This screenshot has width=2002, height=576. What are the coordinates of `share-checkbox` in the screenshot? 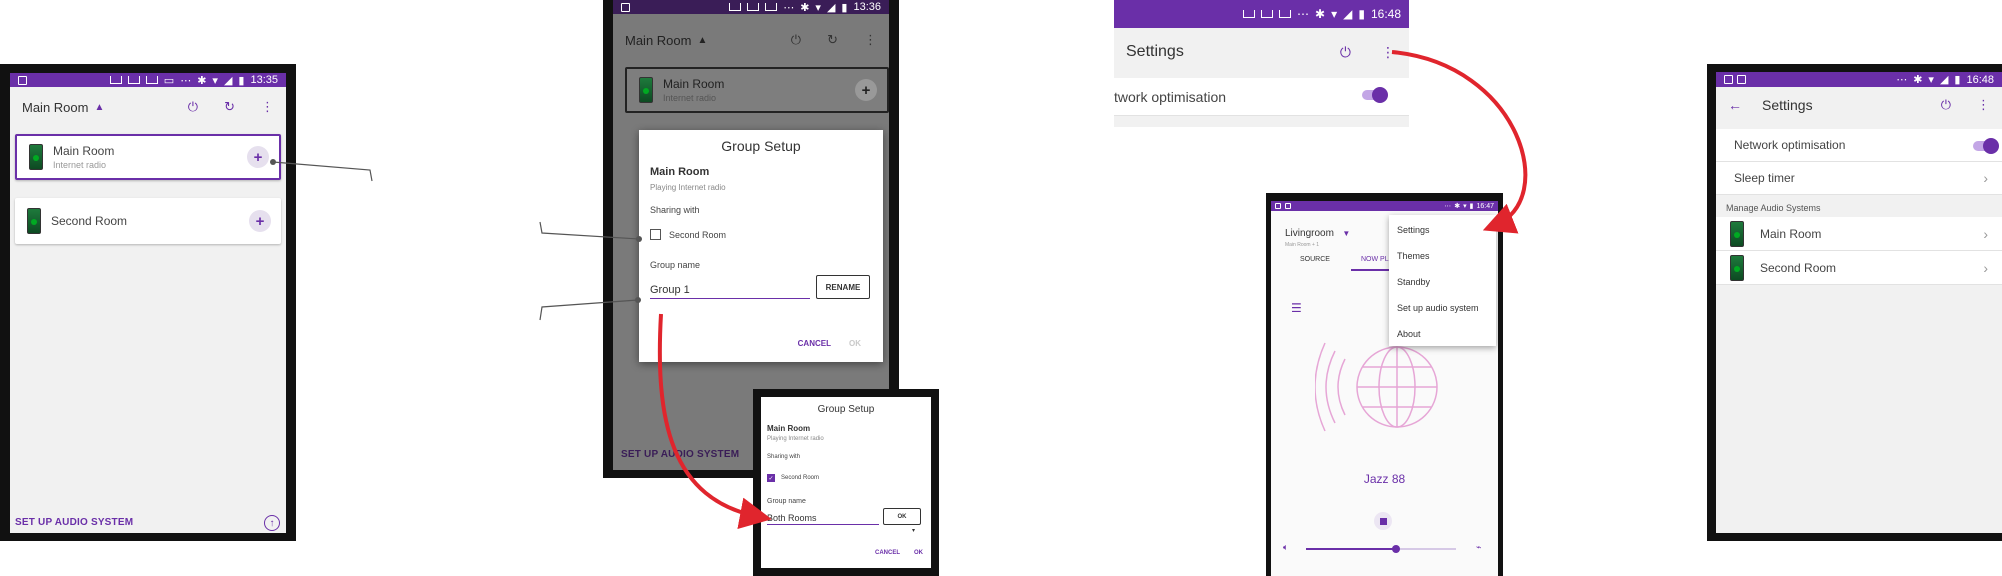 It's located at (655, 234).